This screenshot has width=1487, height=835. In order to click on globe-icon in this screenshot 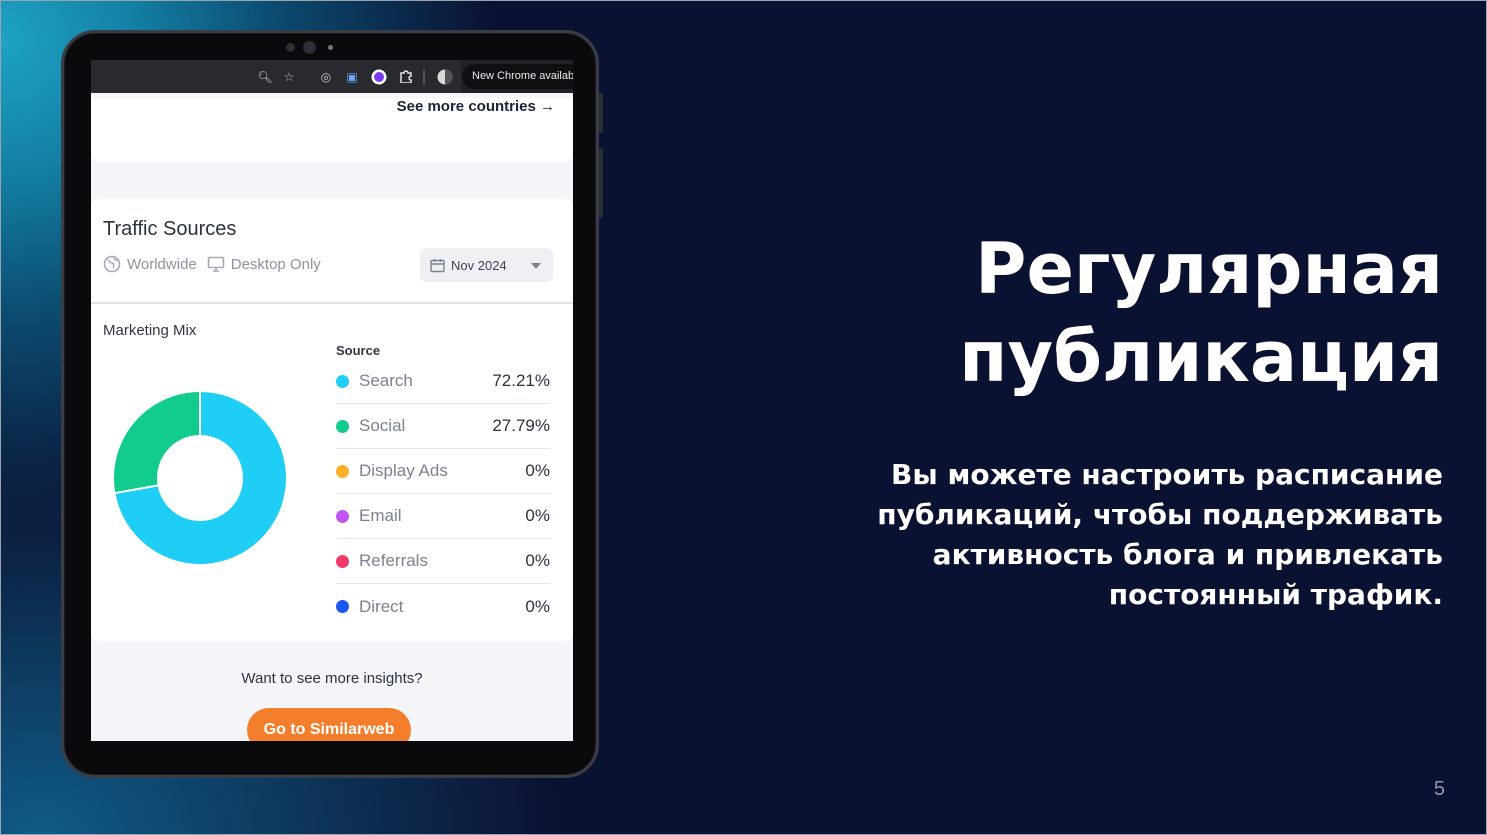, I will do `click(112, 264)`.